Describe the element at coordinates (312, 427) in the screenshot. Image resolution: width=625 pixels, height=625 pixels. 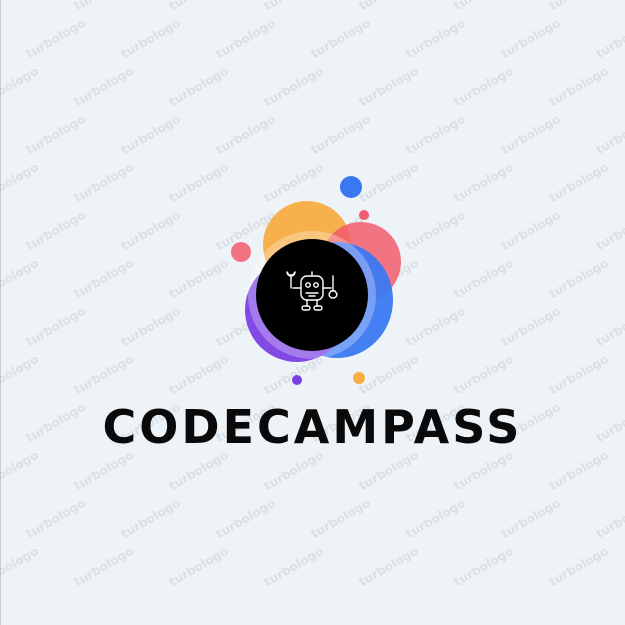
I see `brand-name: CODECAMPASS` at that location.